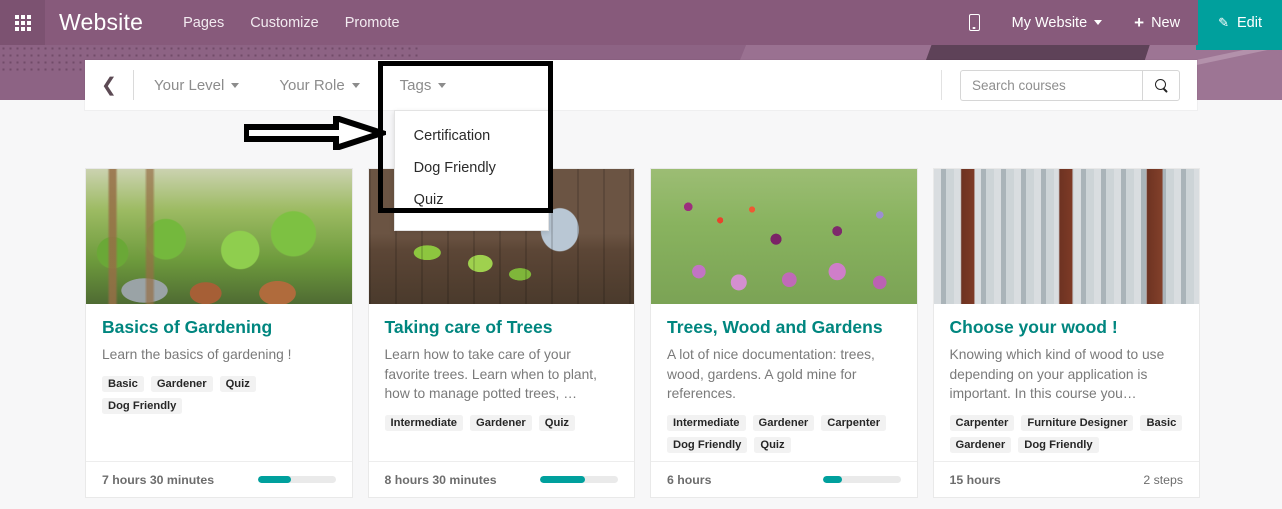  I want to click on site-selector-label: My Website, so click(1049, 22).